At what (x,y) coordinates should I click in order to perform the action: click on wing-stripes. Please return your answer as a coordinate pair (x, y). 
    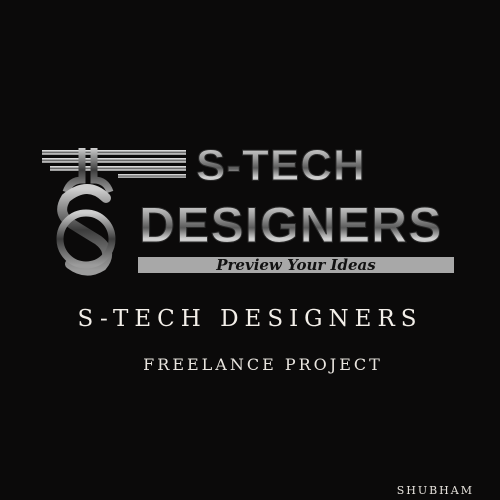
    Looking at the image, I should click on (114, 164).